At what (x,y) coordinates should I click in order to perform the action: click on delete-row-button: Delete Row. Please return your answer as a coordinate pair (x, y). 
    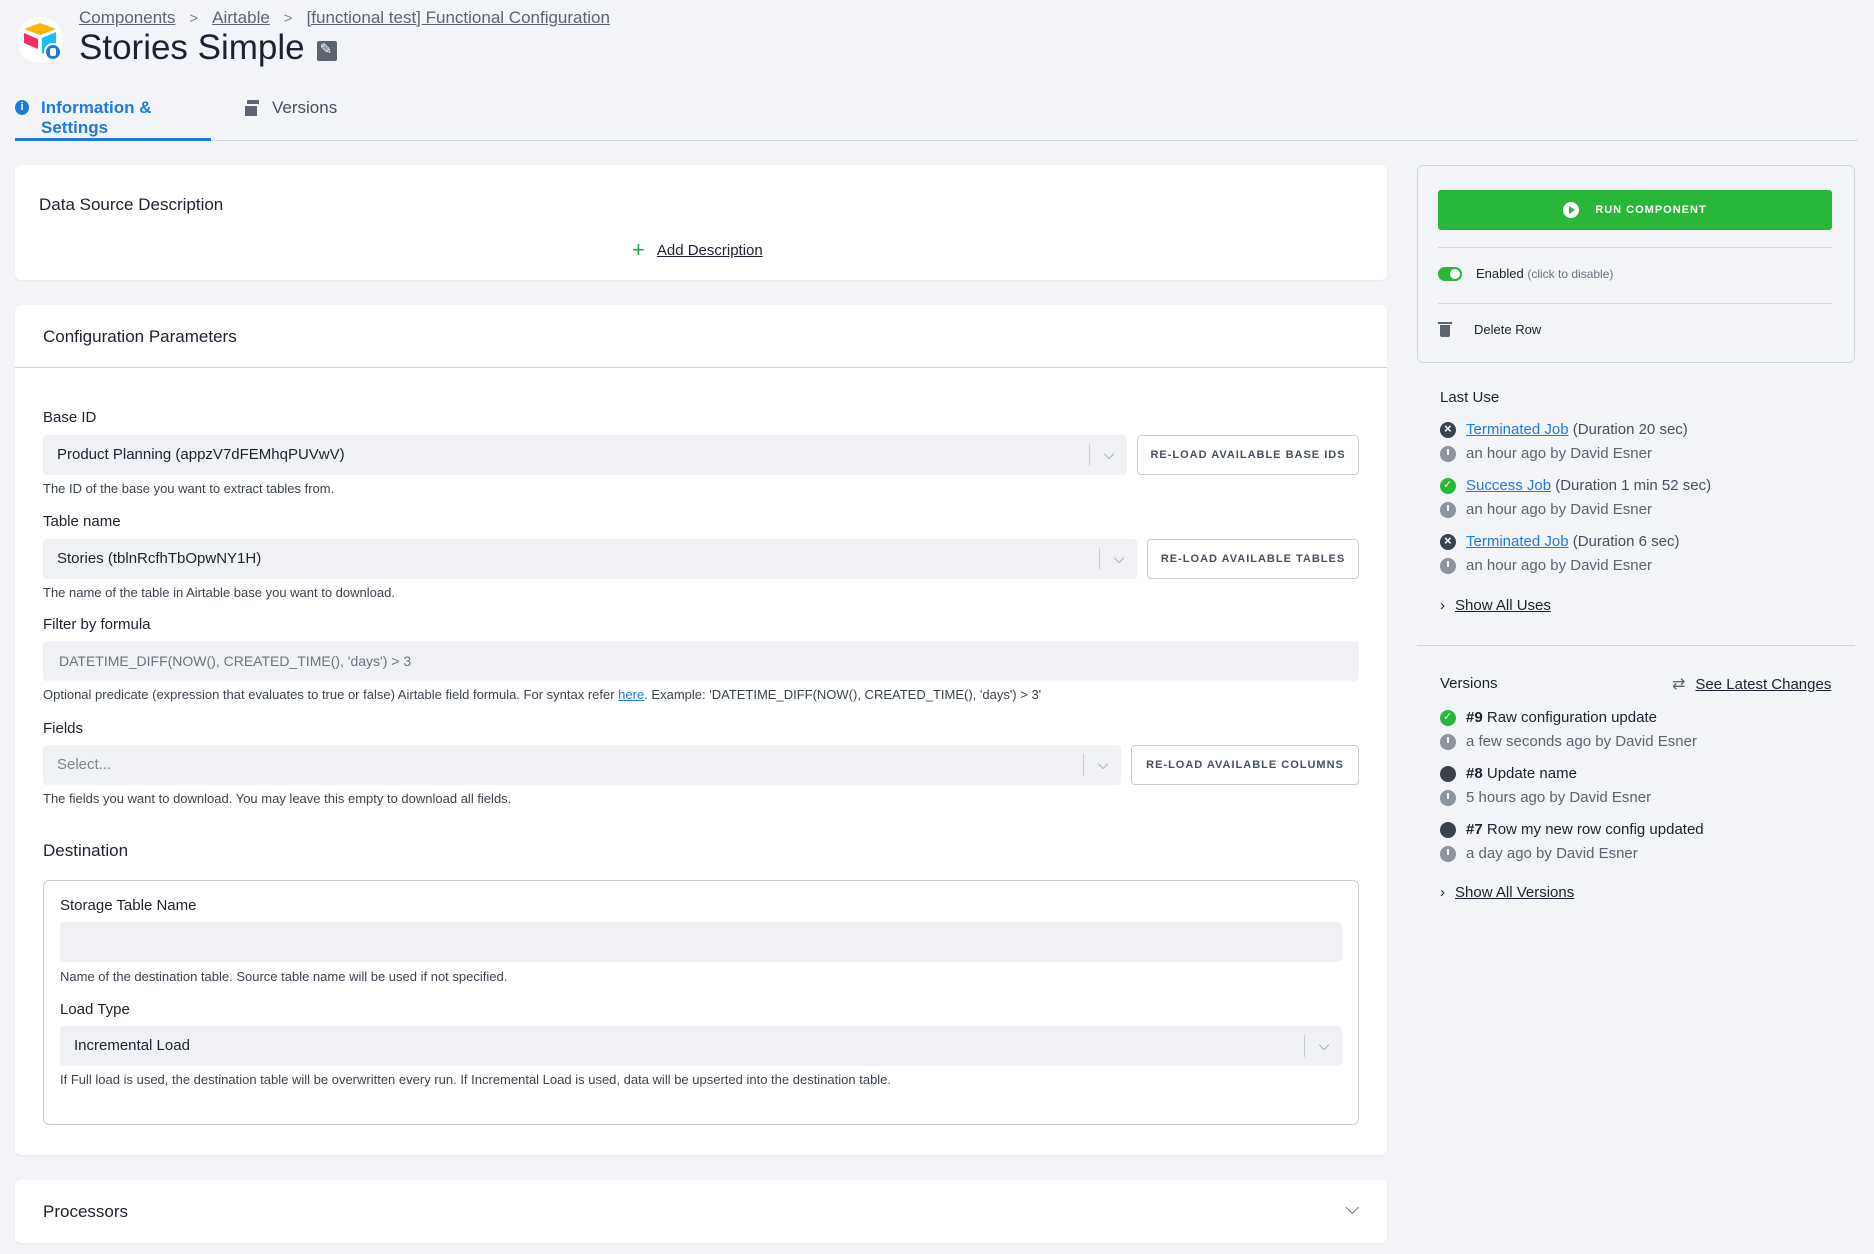
    Looking at the image, I should click on (1489, 329).